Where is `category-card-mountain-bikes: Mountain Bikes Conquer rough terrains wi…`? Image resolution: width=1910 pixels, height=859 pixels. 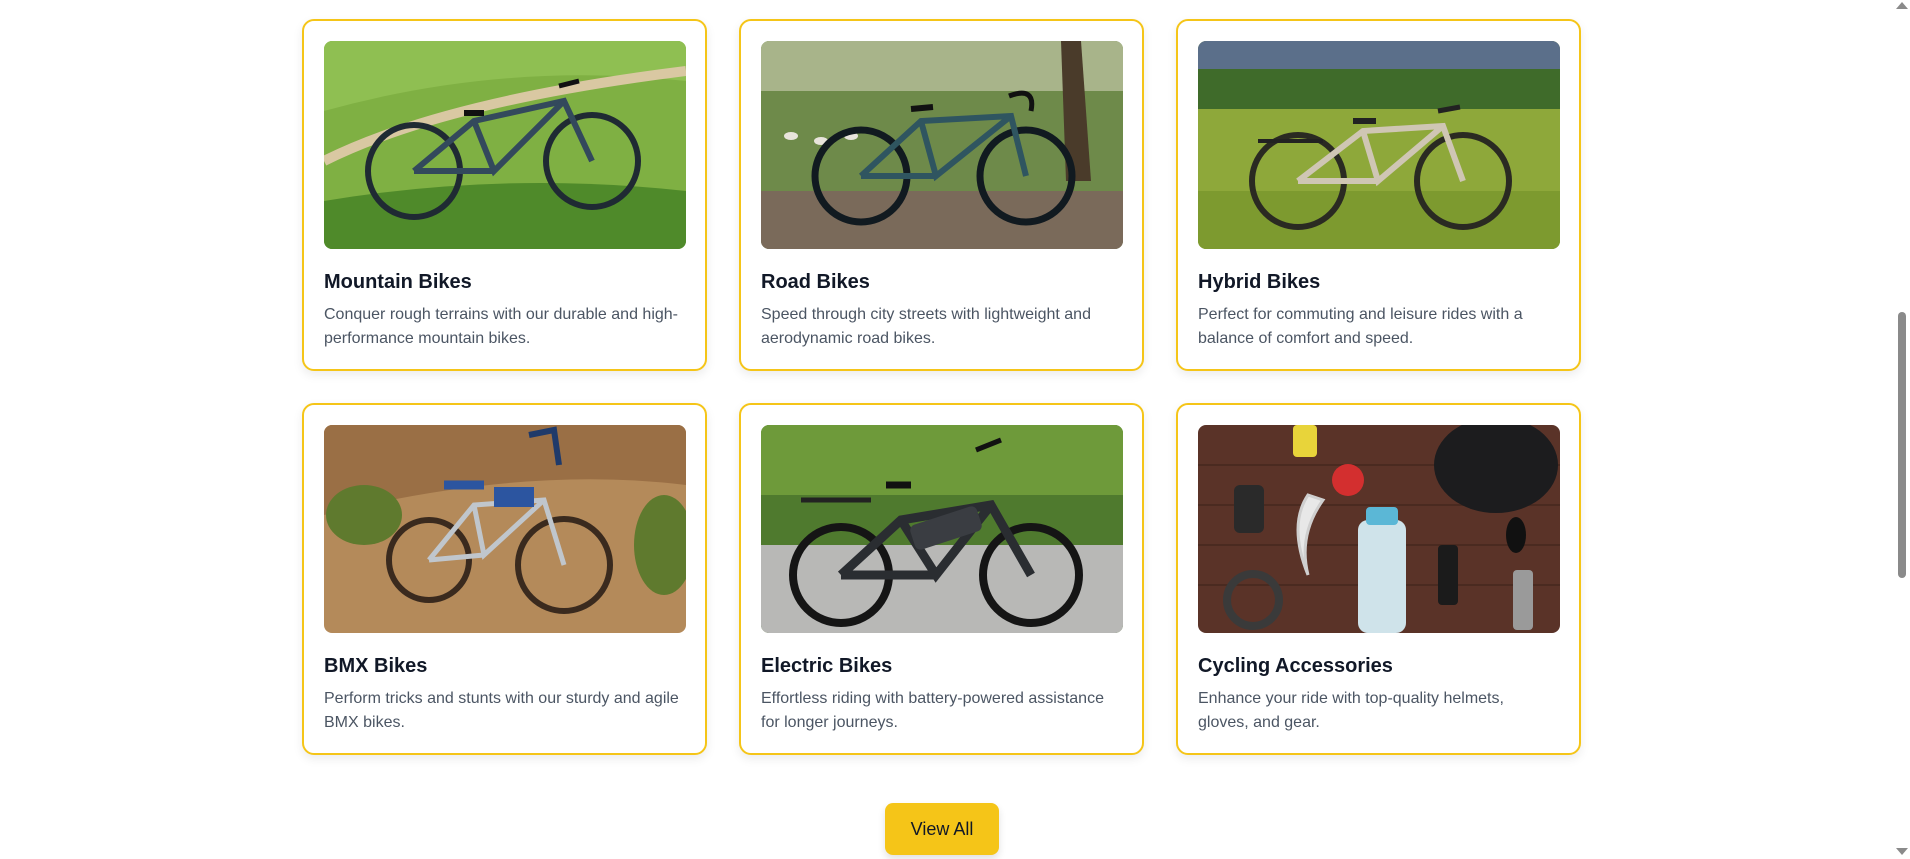 category-card-mountain-bikes: Mountain Bikes Conquer rough terrains wi… is located at coordinates (504, 195).